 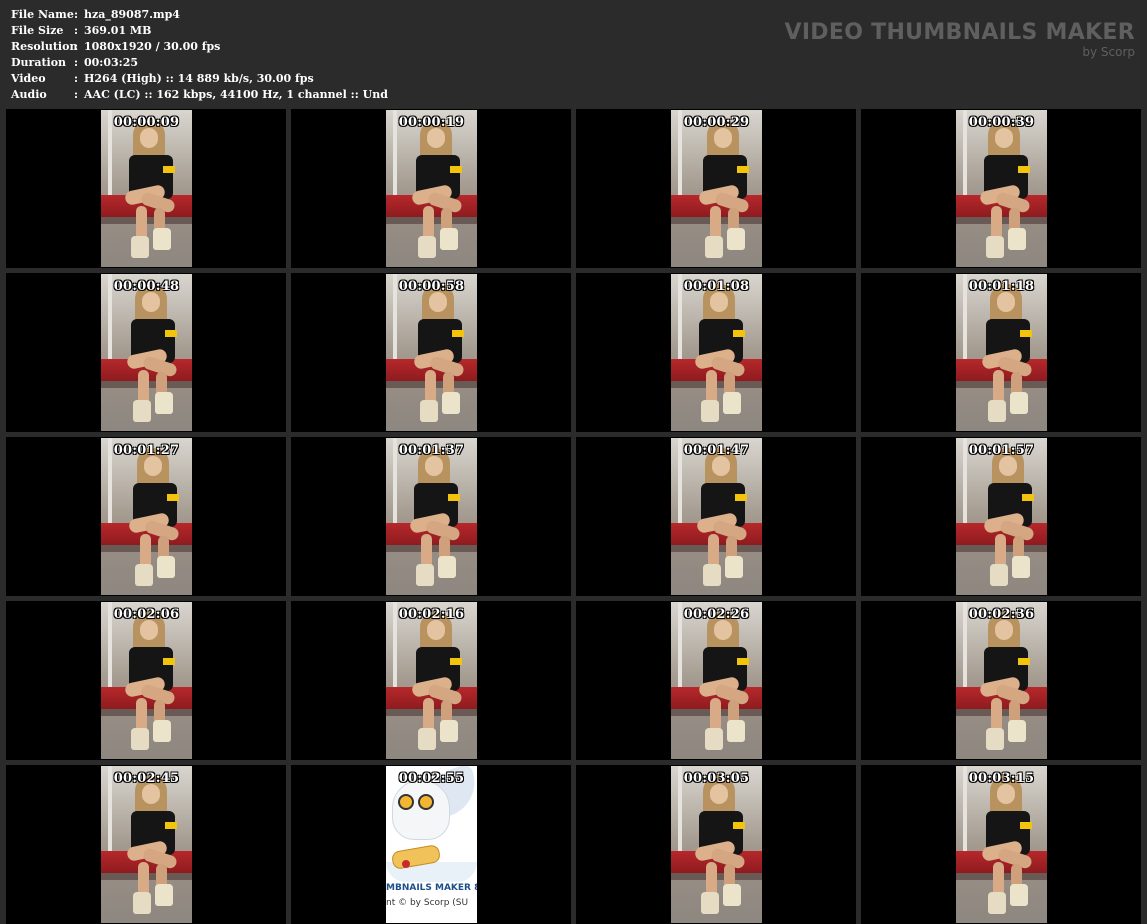 I want to click on brand-title: VIDEO THUMBNAILS MAKER, so click(x=959, y=32).